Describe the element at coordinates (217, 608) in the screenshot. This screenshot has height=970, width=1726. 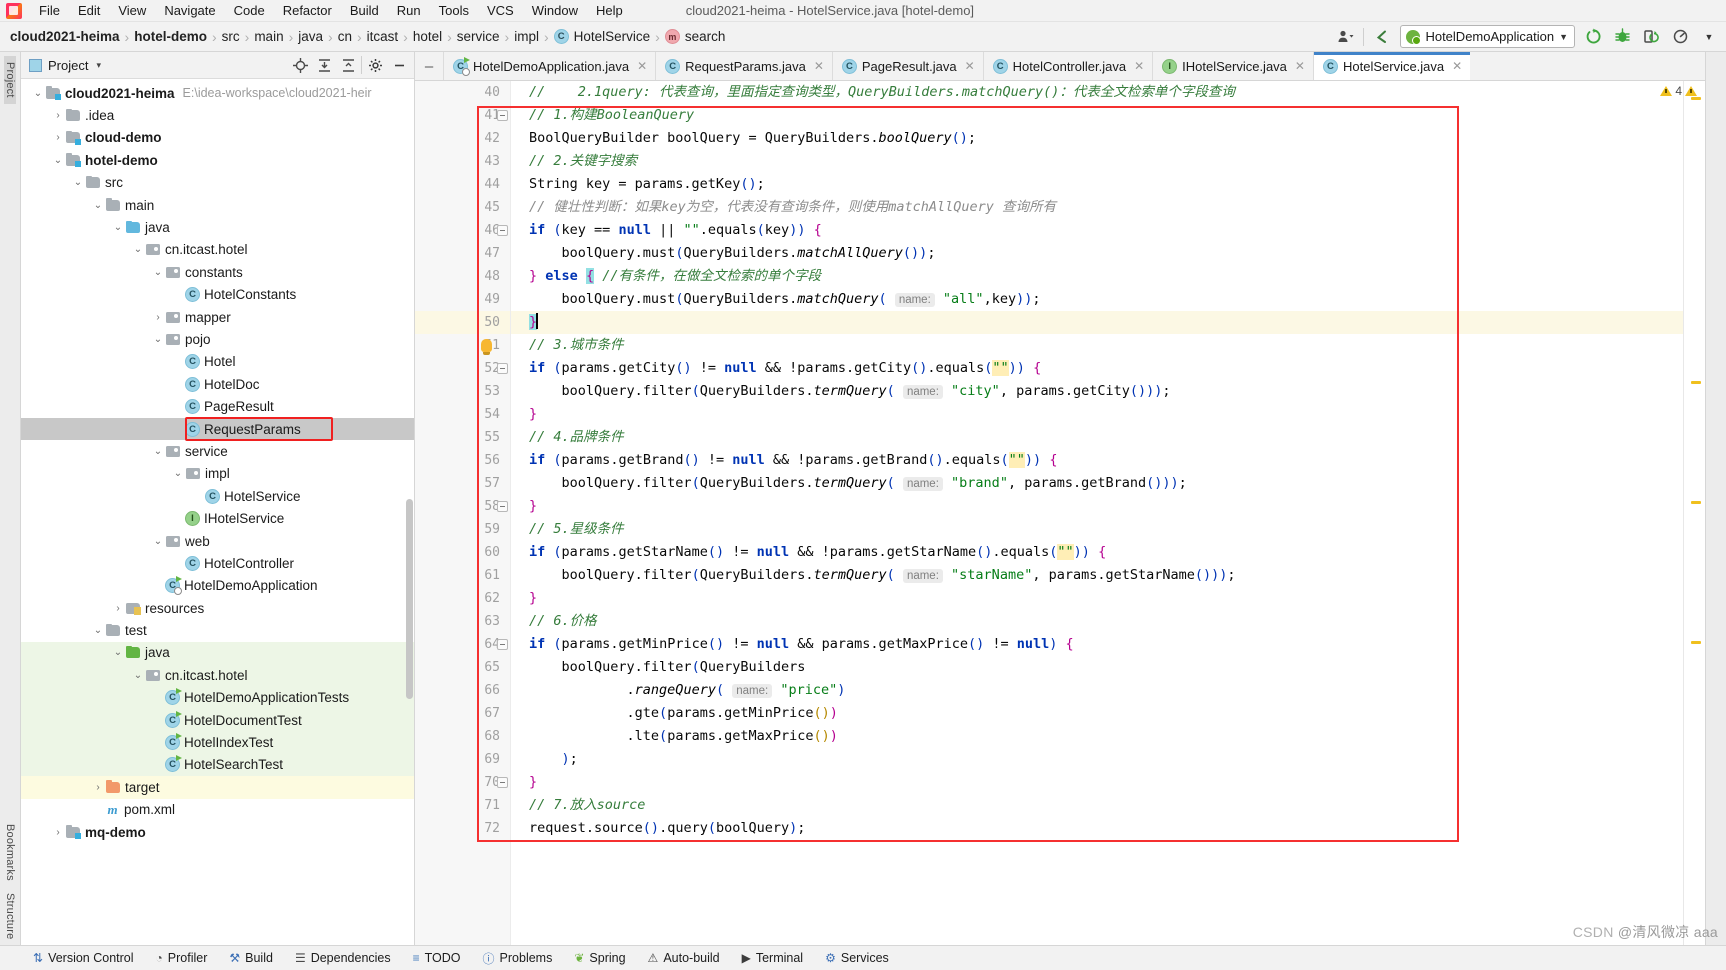
I see `tree-node-resources: › resources` at that location.